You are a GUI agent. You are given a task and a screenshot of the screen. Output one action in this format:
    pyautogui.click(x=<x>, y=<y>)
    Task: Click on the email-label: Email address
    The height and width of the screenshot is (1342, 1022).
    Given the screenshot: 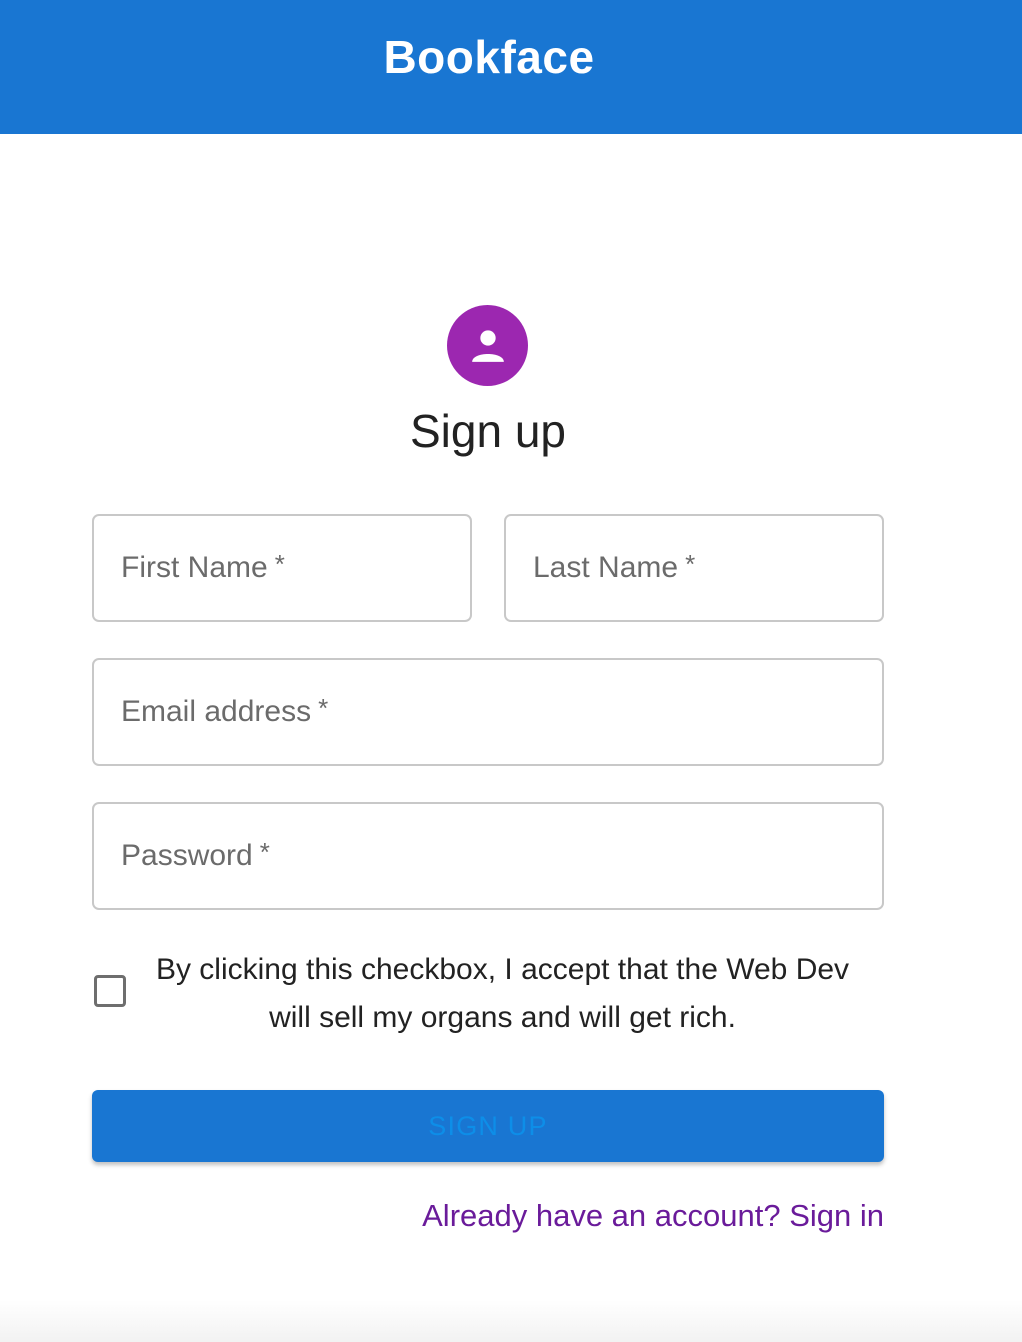 What is the action you would take?
    pyautogui.click(x=216, y=711)
    